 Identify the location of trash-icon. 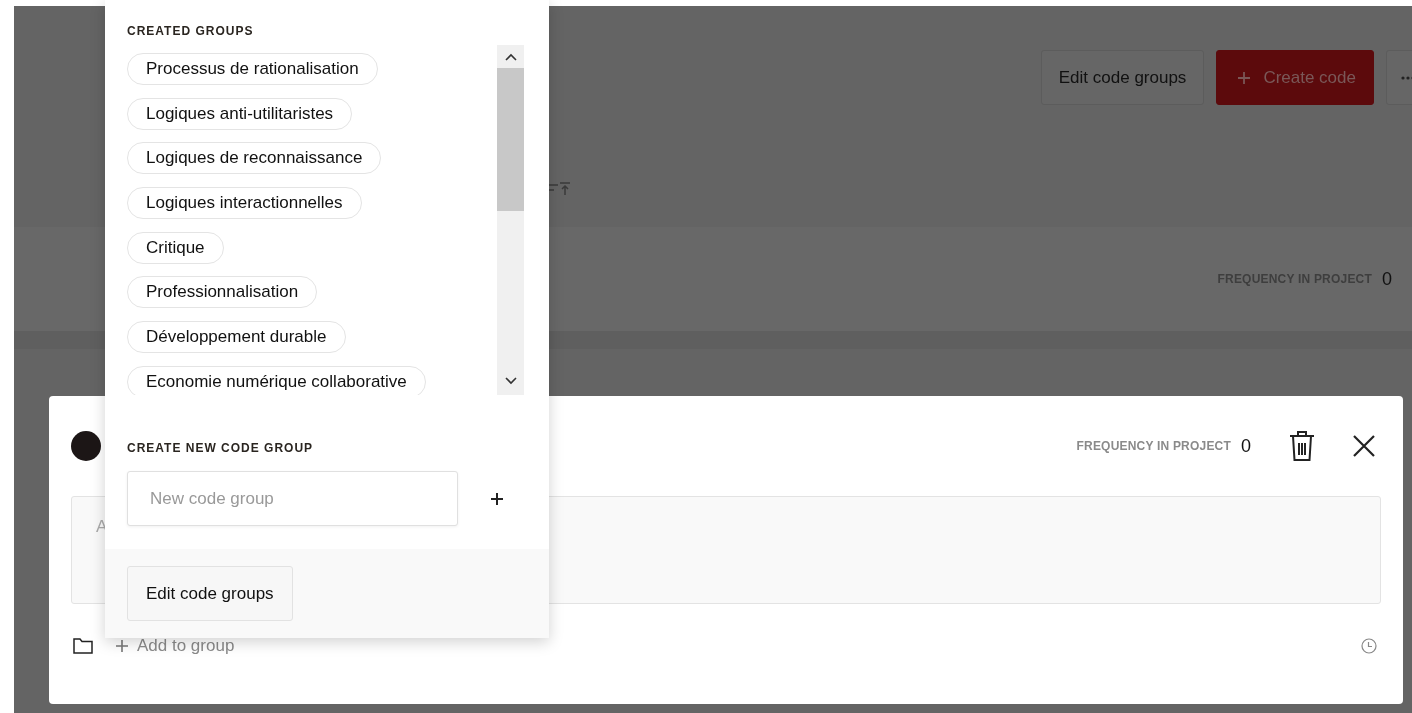
(1302, 446).